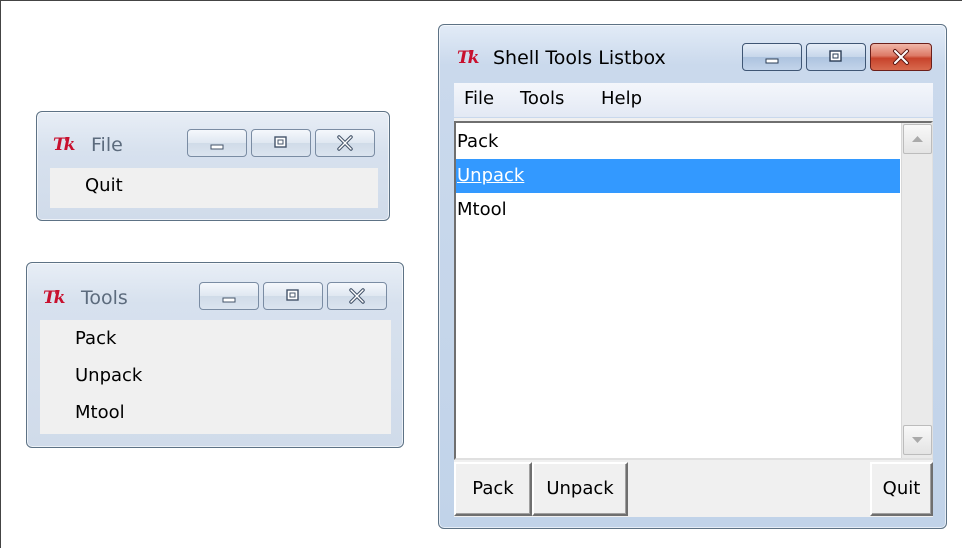 The height and width of the screenshot is (548, 962). What do you see at coordinates (542, 98) in the screenshot?
I see `menubar-tools: Tools` at bounding box center [542, 98].